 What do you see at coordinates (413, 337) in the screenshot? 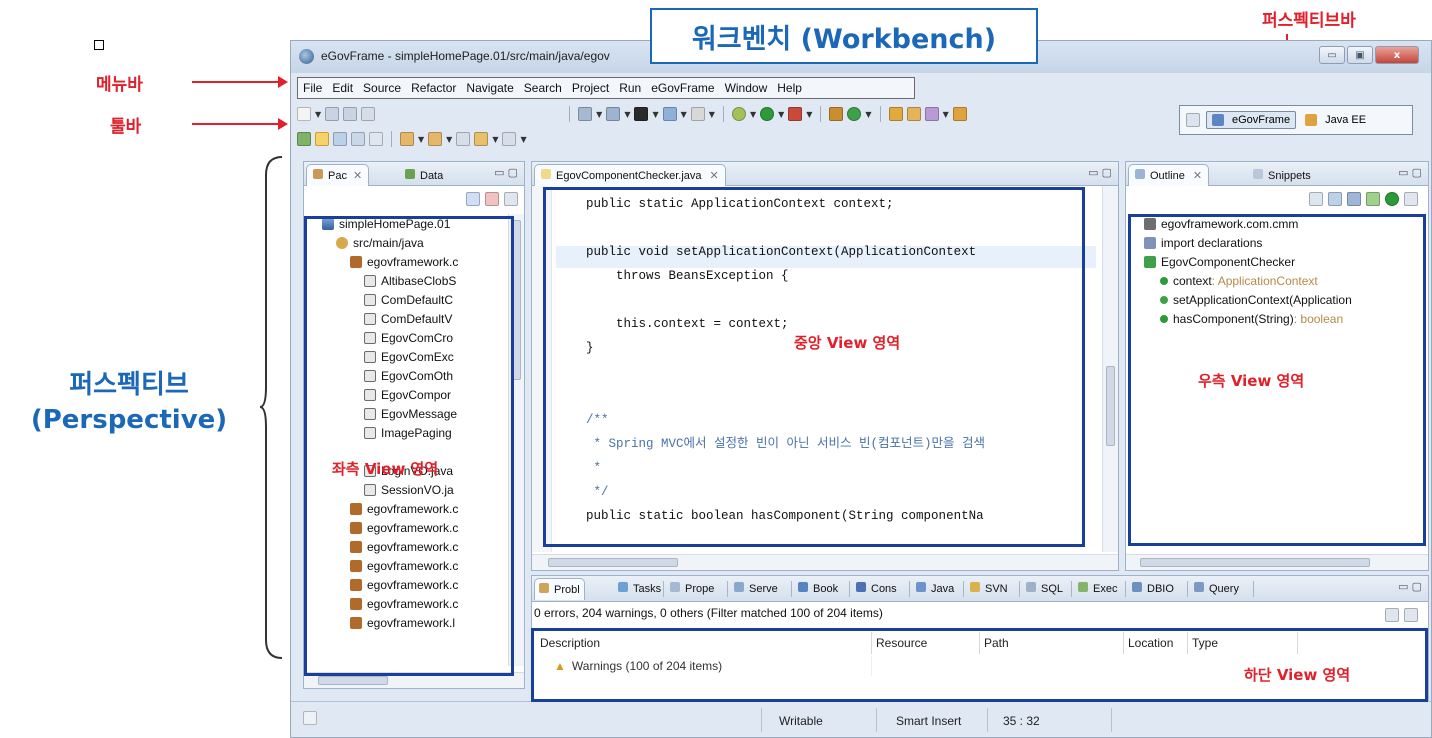
I see `tree-item: EgovComCro` at bounding box center [413, 337].